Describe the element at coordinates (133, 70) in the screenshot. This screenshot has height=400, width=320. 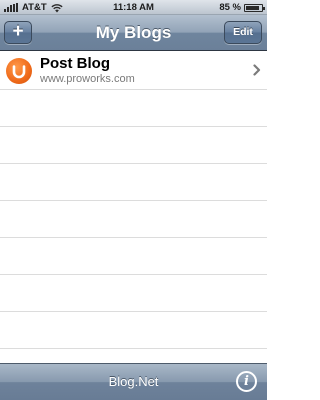
I see `blog-list-item: Post Blog www.proworks.com` at that location.